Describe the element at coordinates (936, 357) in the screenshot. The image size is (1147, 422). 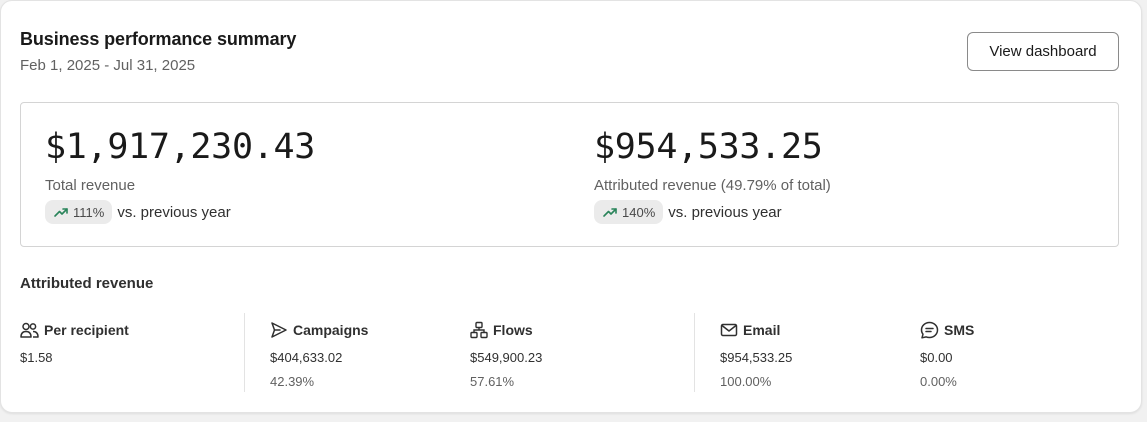
I see `metric-value: $0.00` at that location.